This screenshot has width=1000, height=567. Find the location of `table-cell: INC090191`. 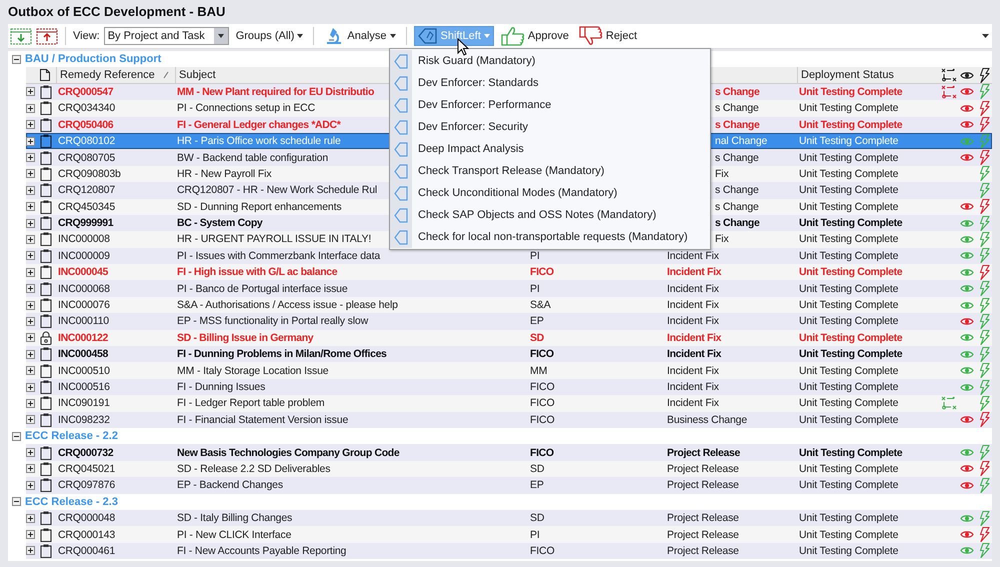

table-cell: INC090191 is located at coordinates (84, 403).